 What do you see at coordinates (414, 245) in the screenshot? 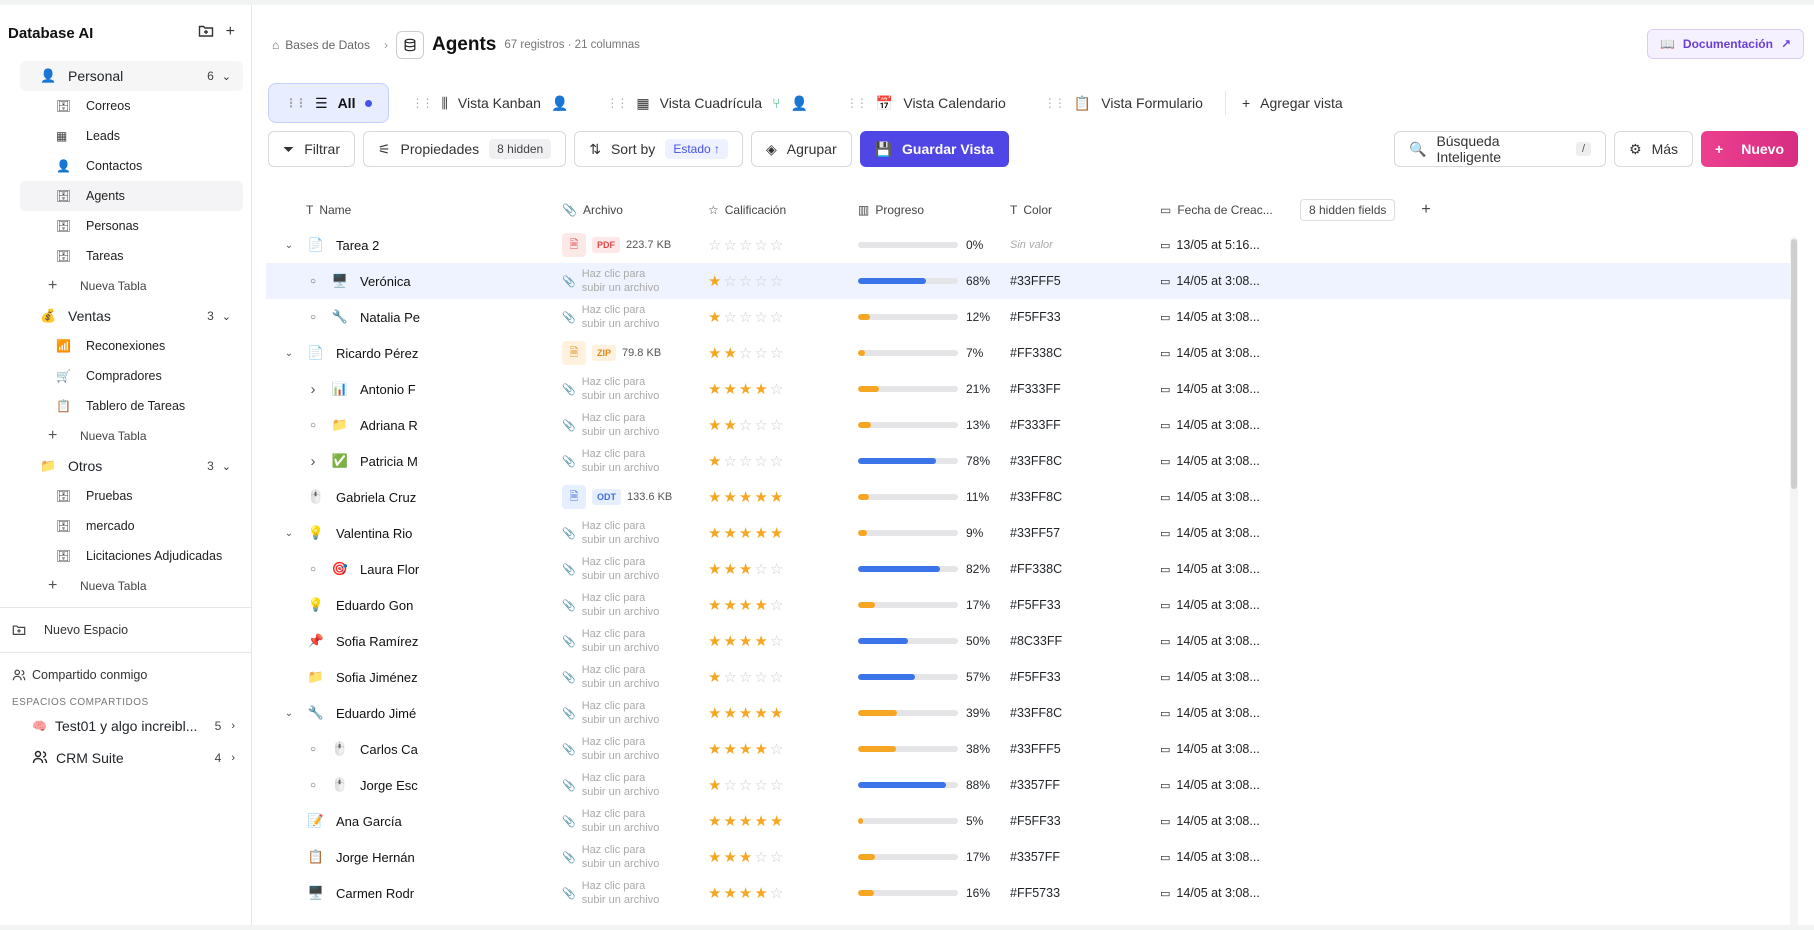
I see `name-cell: ⌄ 📄 Tarea 2` at bounding box center [414, 245].